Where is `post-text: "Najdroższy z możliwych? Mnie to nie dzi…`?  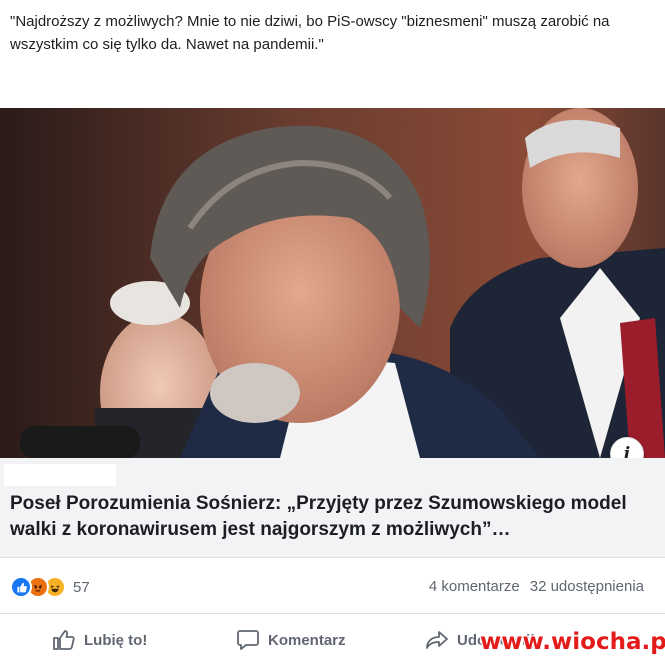 post-text: "Najdroższy z możliwych? Mnie to nie dzi… is located at coordinates (310, 33).